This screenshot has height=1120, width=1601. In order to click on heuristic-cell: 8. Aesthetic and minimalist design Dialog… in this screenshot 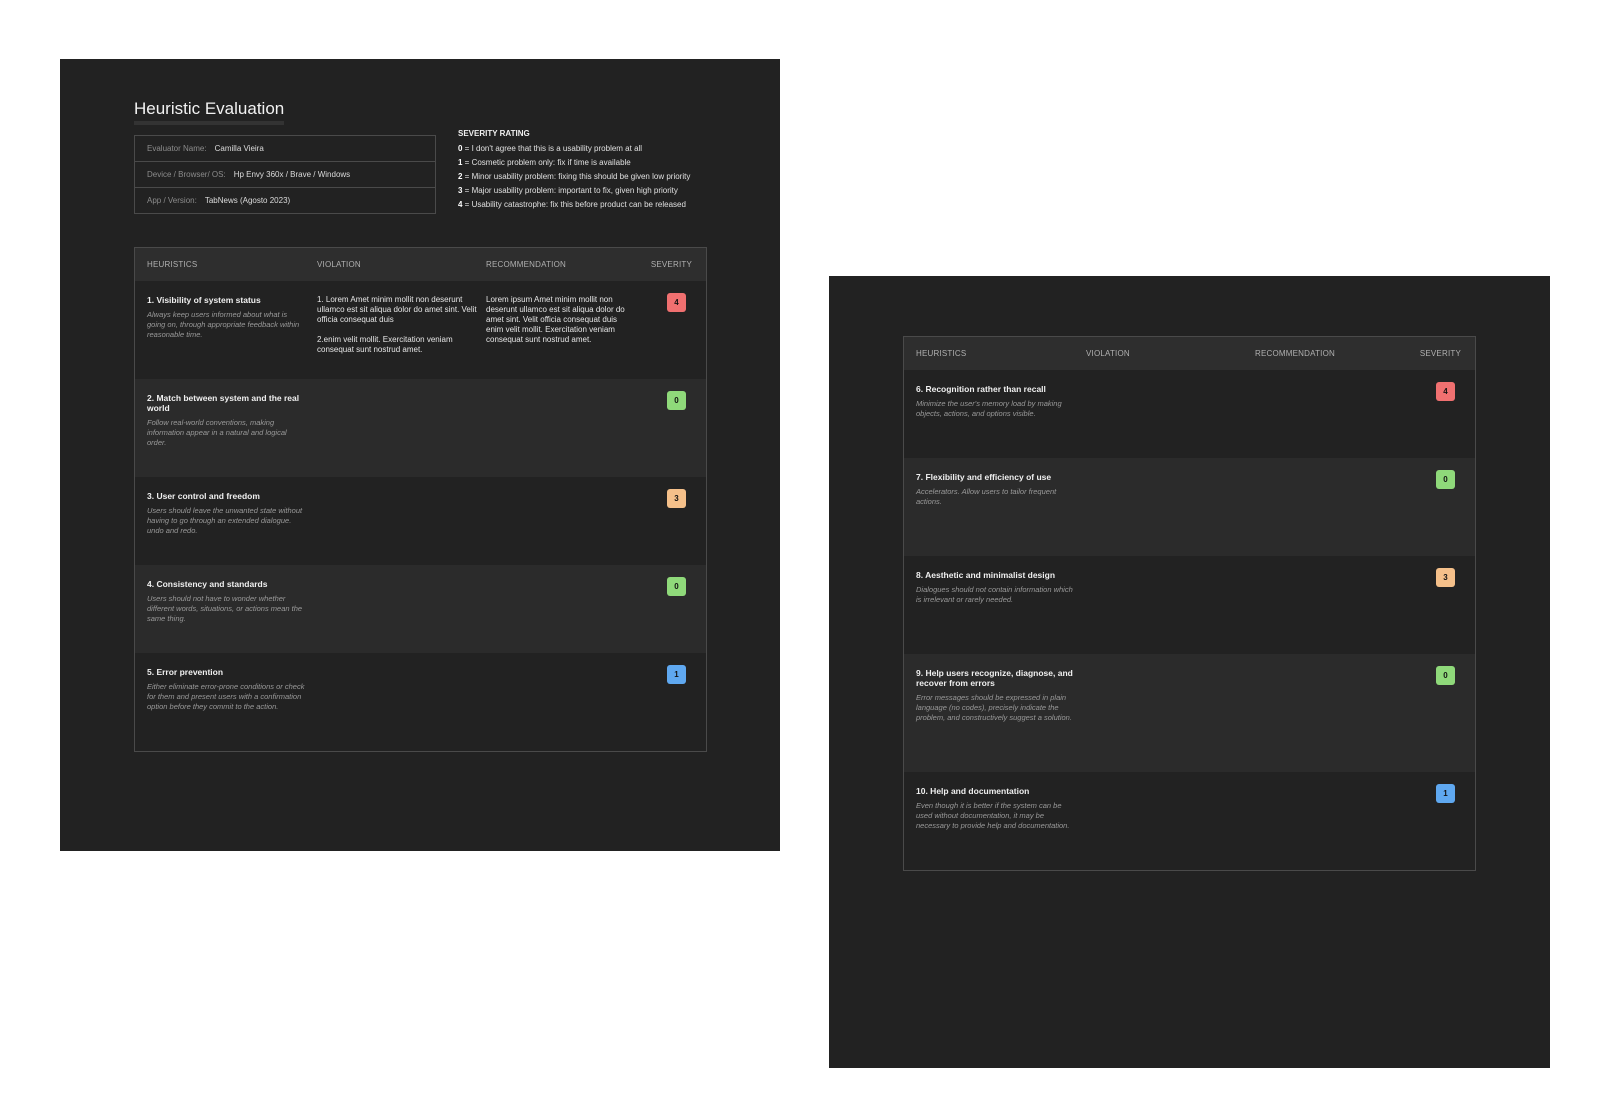, I will do `click(996, 587)`.